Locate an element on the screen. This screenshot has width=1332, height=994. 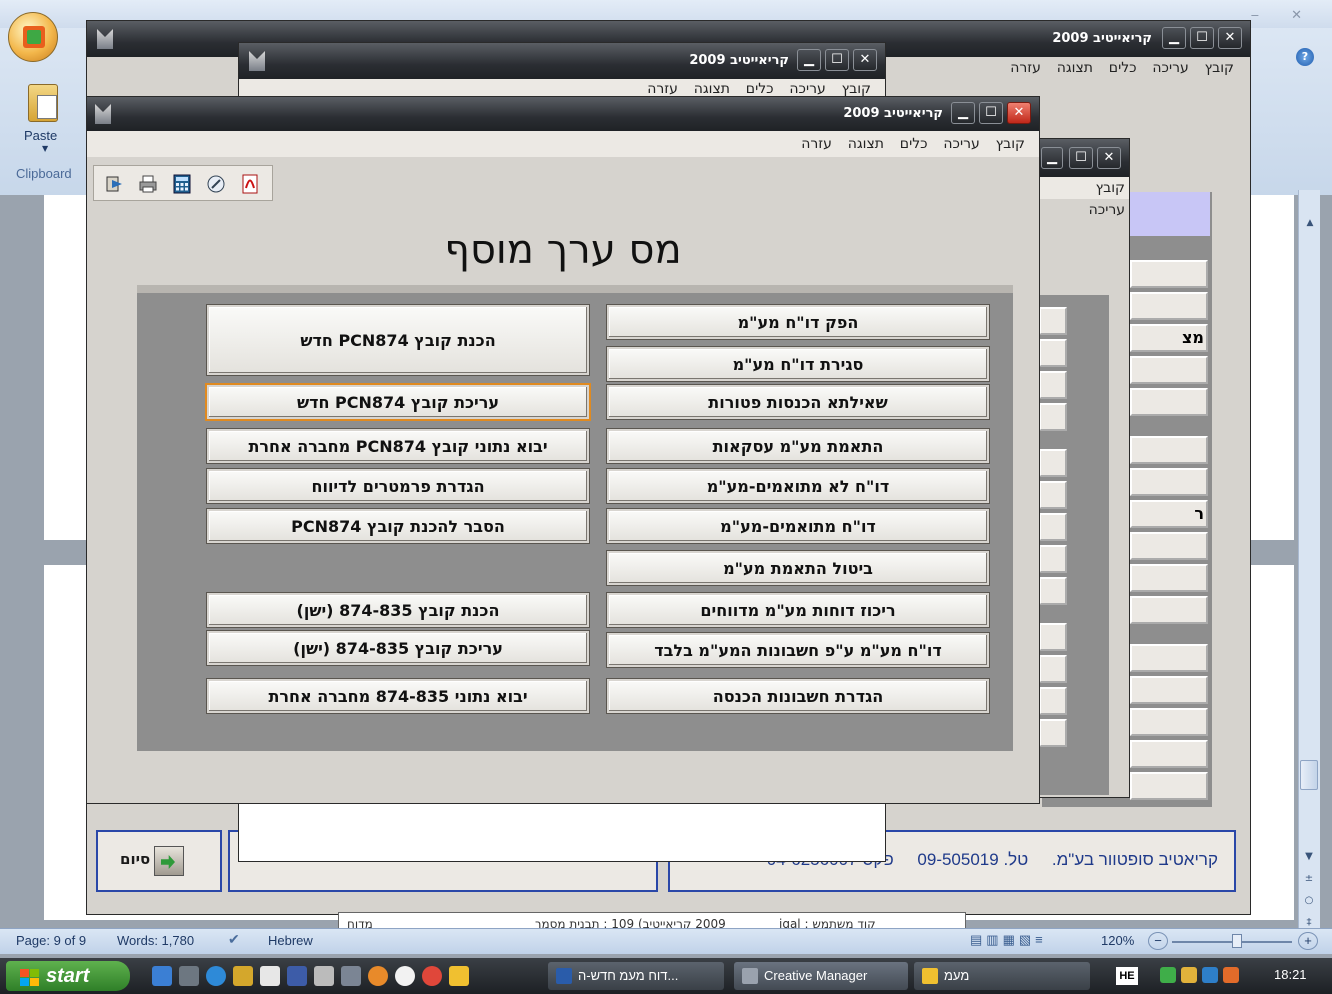
taskbar-creative-button: Creative Manager is located at coordinates (821, 976).